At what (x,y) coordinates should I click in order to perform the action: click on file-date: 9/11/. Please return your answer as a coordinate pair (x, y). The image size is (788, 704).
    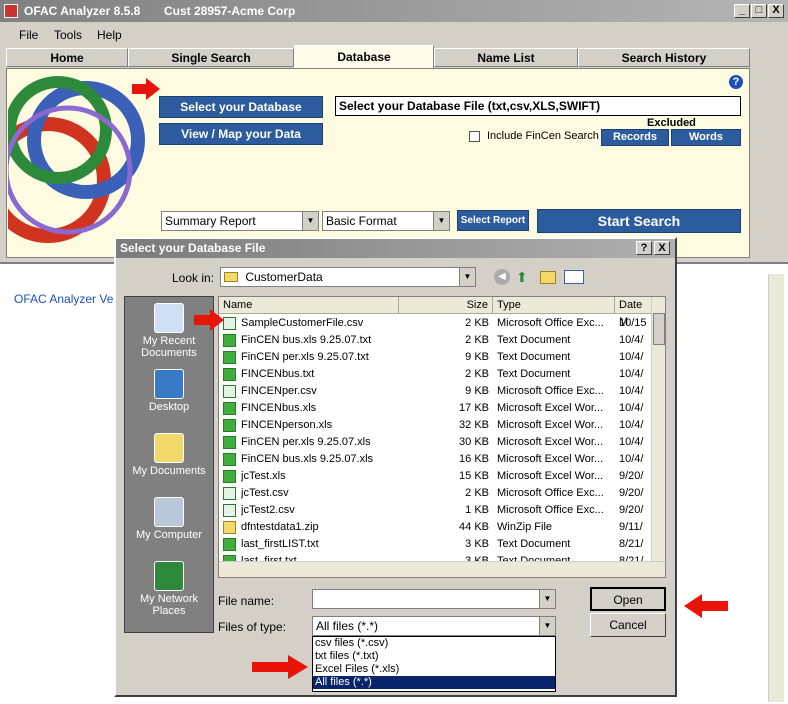
    Looking at the image, I should click on (631, 527).